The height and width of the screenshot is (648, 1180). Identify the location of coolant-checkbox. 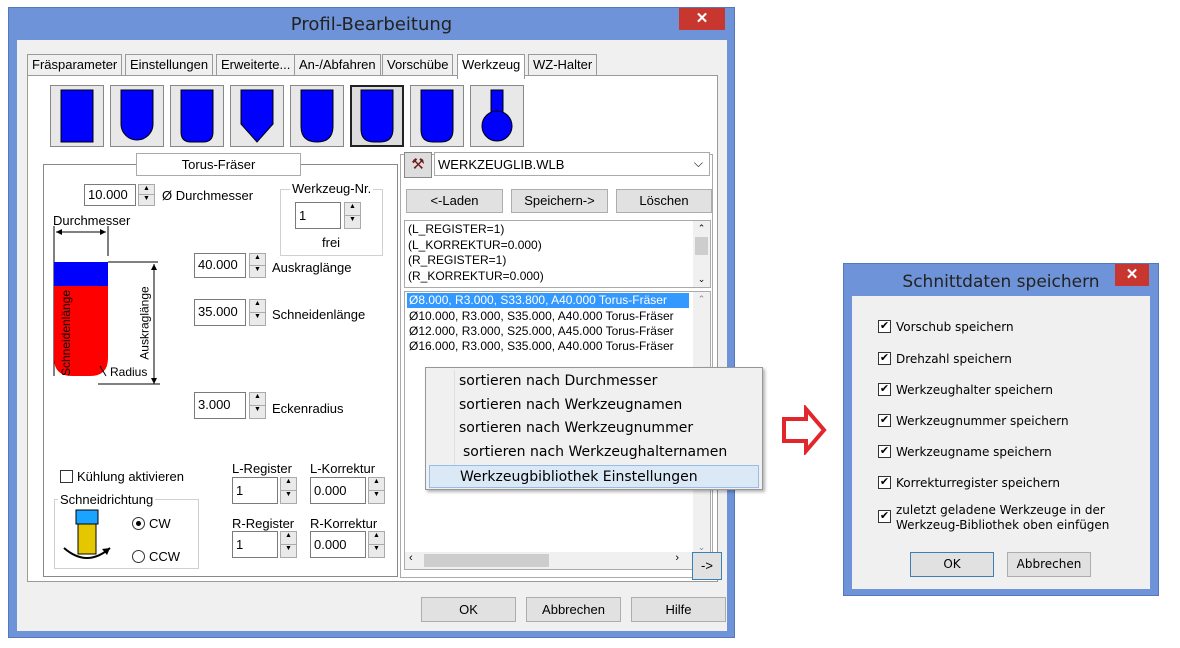
(66, 476).